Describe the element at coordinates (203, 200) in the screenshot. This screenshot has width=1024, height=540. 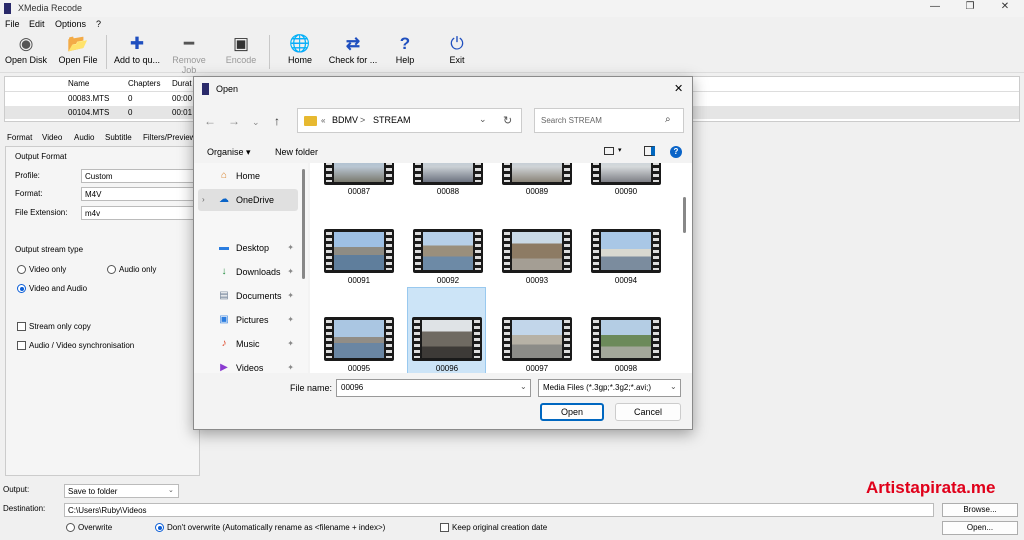
I see `chevron-right-icon: ›` at that location.